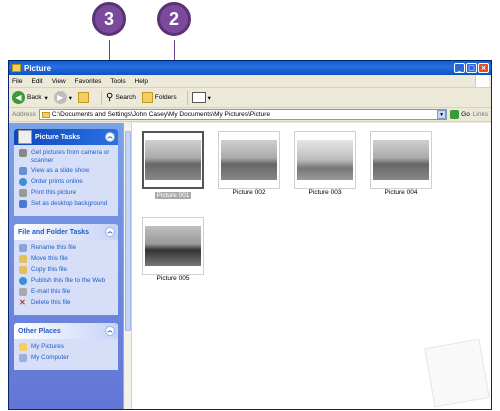  I want to click on thumbnail-picture-002: Picture 002, so click(249, 163).